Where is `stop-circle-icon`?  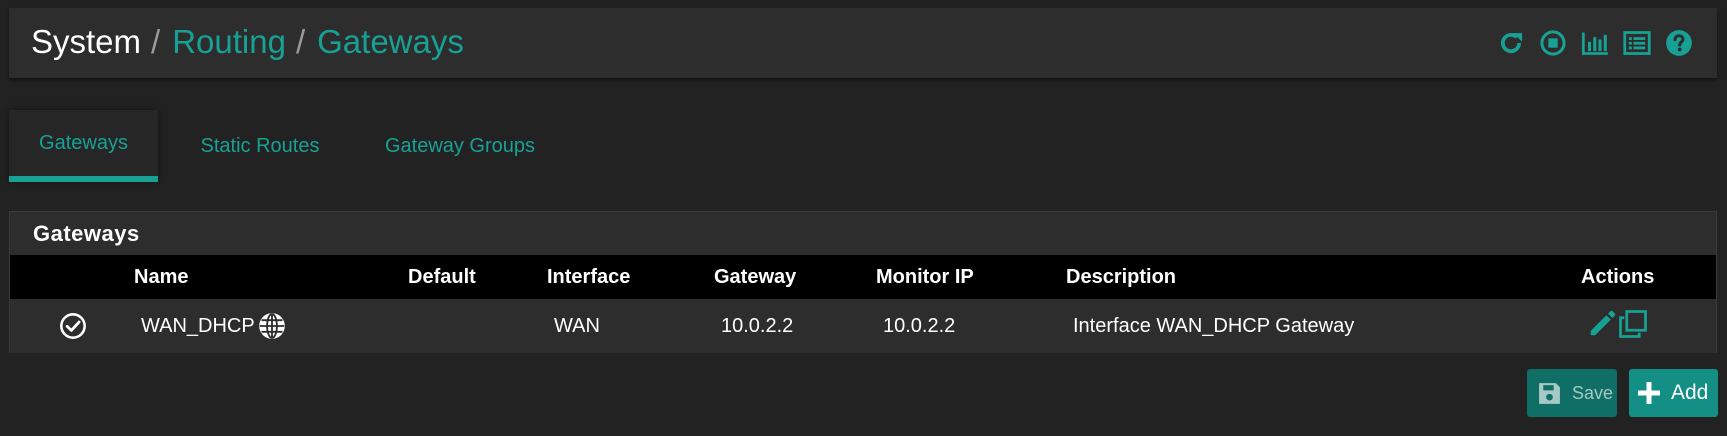 stop-circle-icon is located at coordinates (1553, 43).